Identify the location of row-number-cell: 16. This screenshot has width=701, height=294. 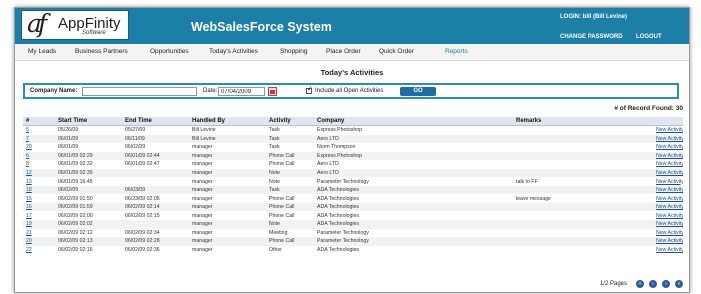
(39, 207).